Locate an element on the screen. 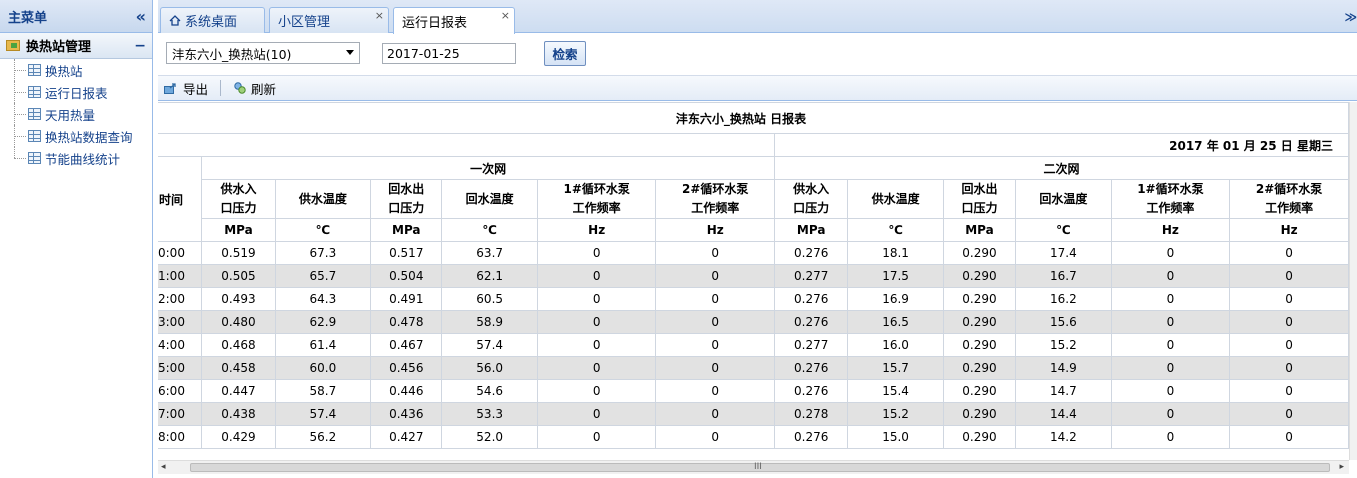  value-cell: 18.1 is located at coordinates (895, 253).